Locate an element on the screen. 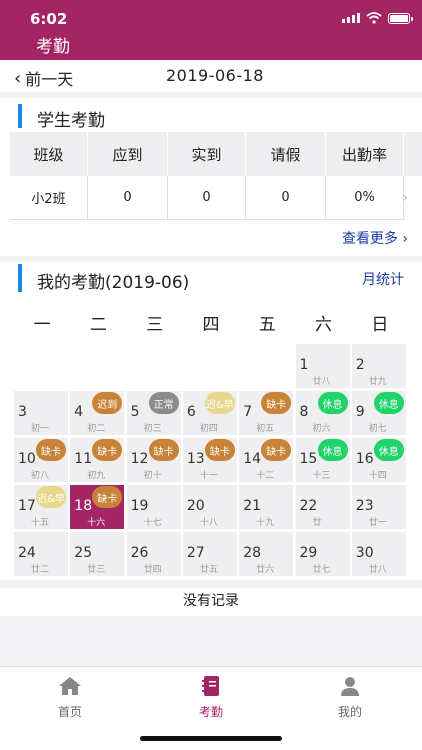 The width and height of the screenshot is (422, 750). day-number: 13 is located at coordinates (195, 459).